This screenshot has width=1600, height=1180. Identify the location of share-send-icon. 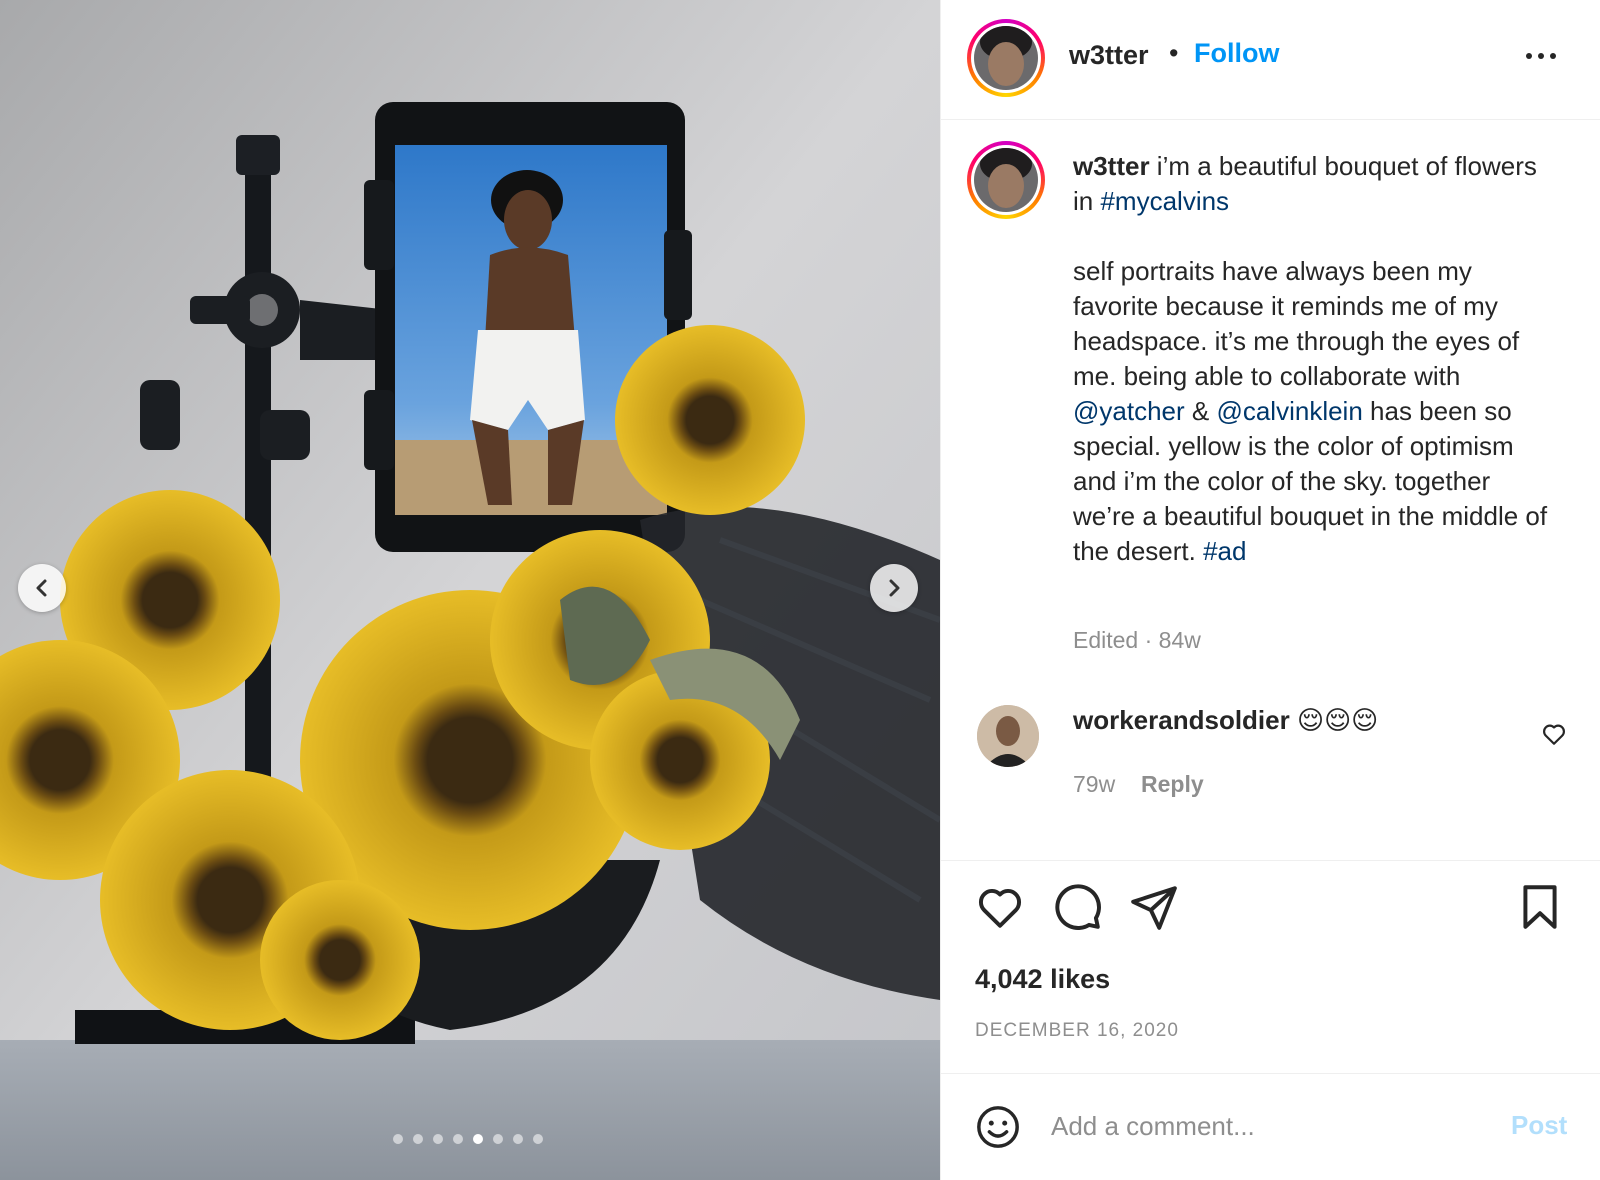
(1154, 907).